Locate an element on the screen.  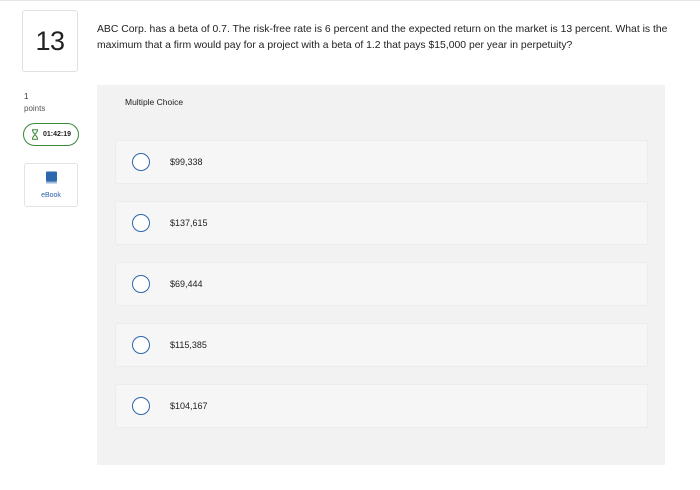
question-number: 13 is located at coordinates (50, 41).